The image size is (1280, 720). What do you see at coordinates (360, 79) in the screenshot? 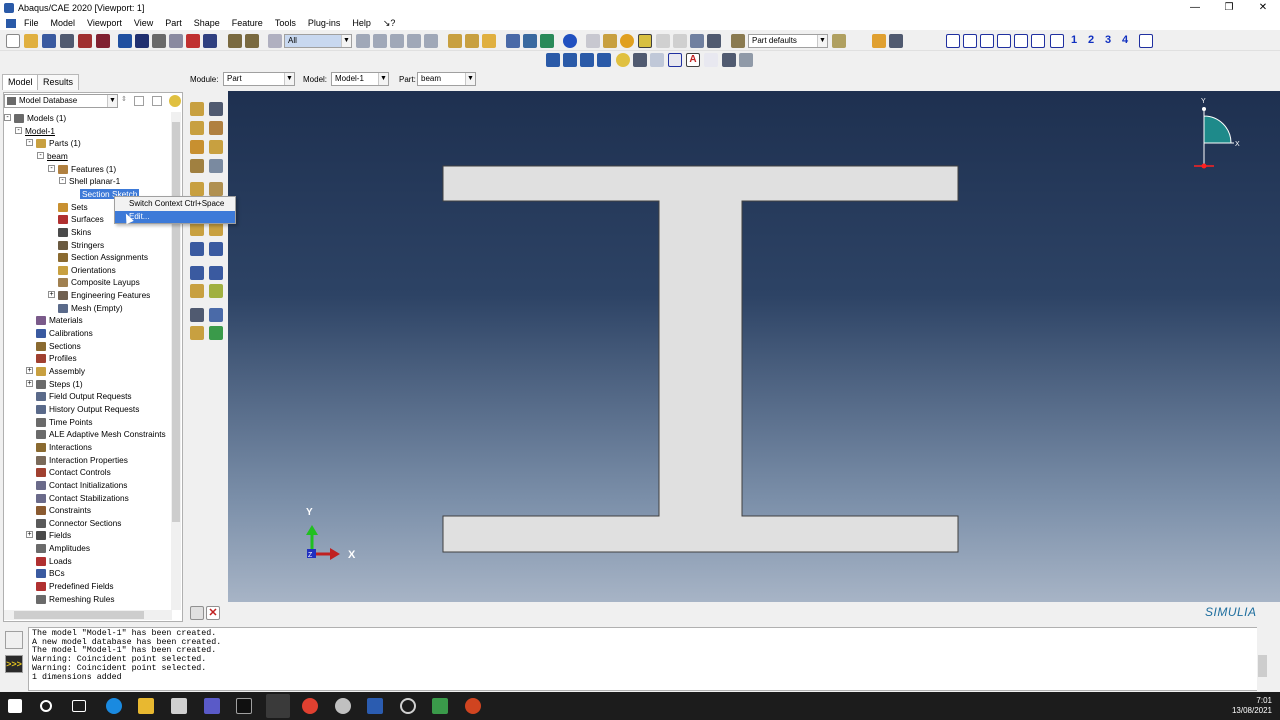
I see `model-combo: Model-1 ▼` at bounding box center [360, 79].